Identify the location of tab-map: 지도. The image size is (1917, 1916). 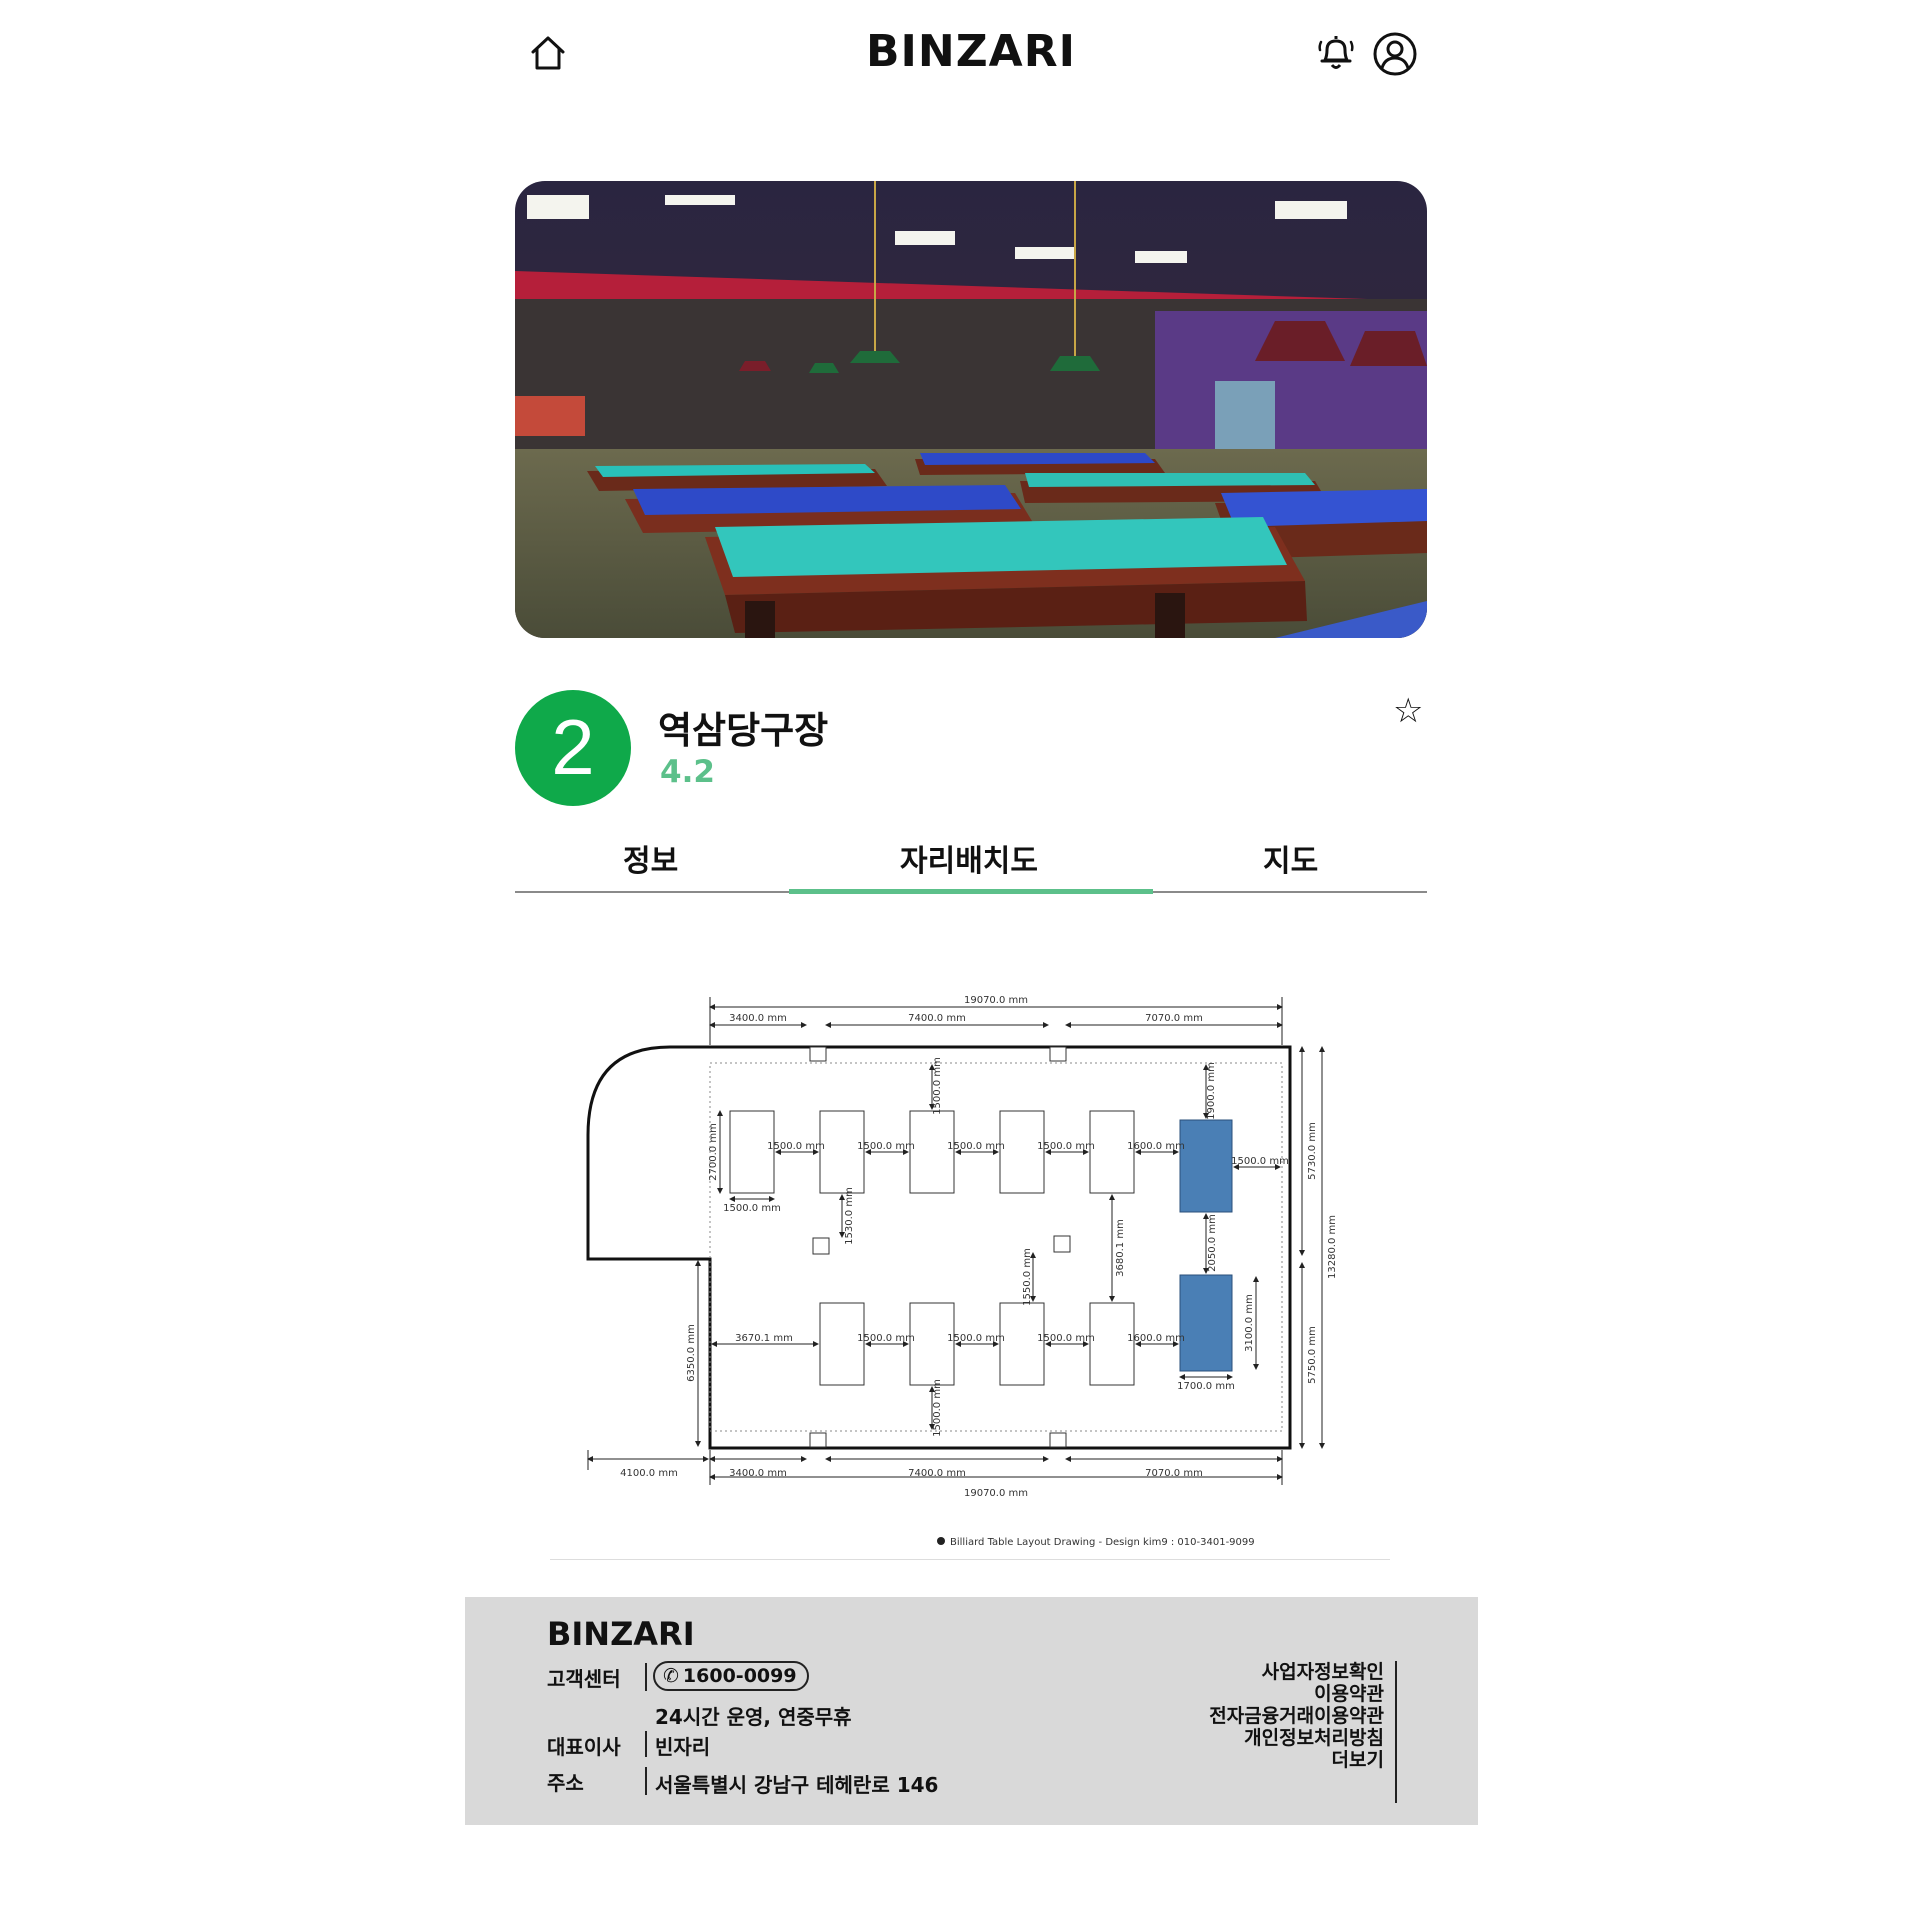
(1290, 858).